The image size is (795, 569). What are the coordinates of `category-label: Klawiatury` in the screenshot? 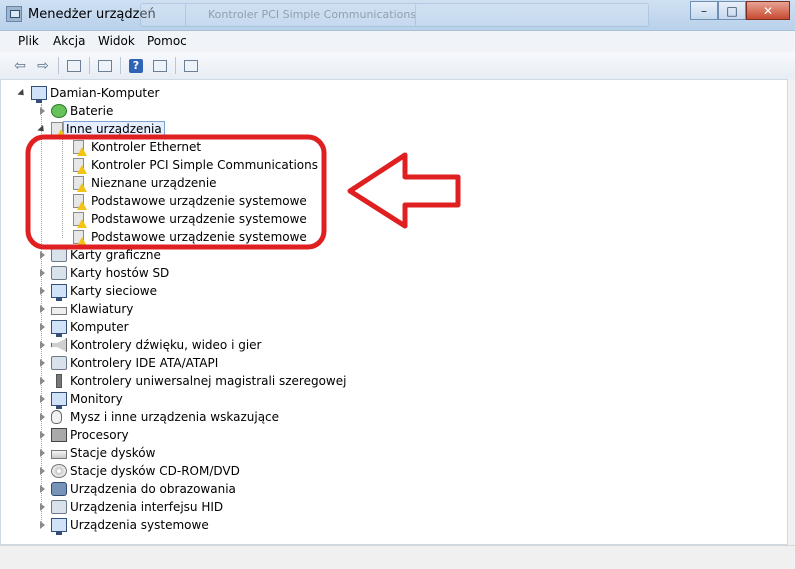 It's located at (102, 309).